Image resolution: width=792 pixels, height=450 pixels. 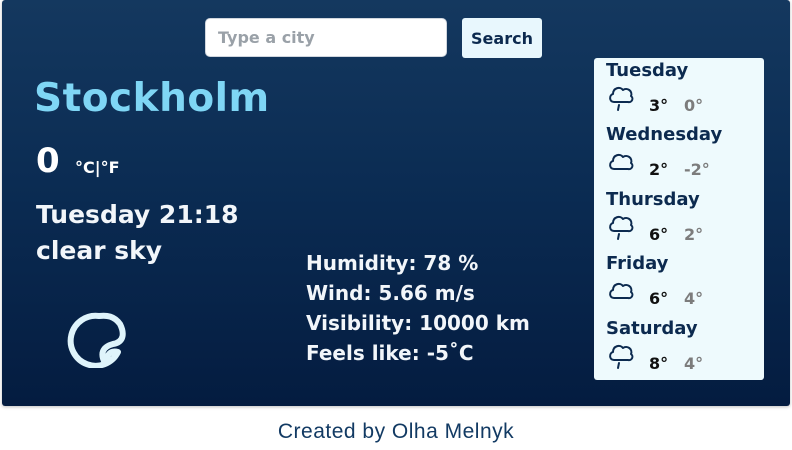 I want to click on city-name: Stockholm, so click(x=152, y=98).